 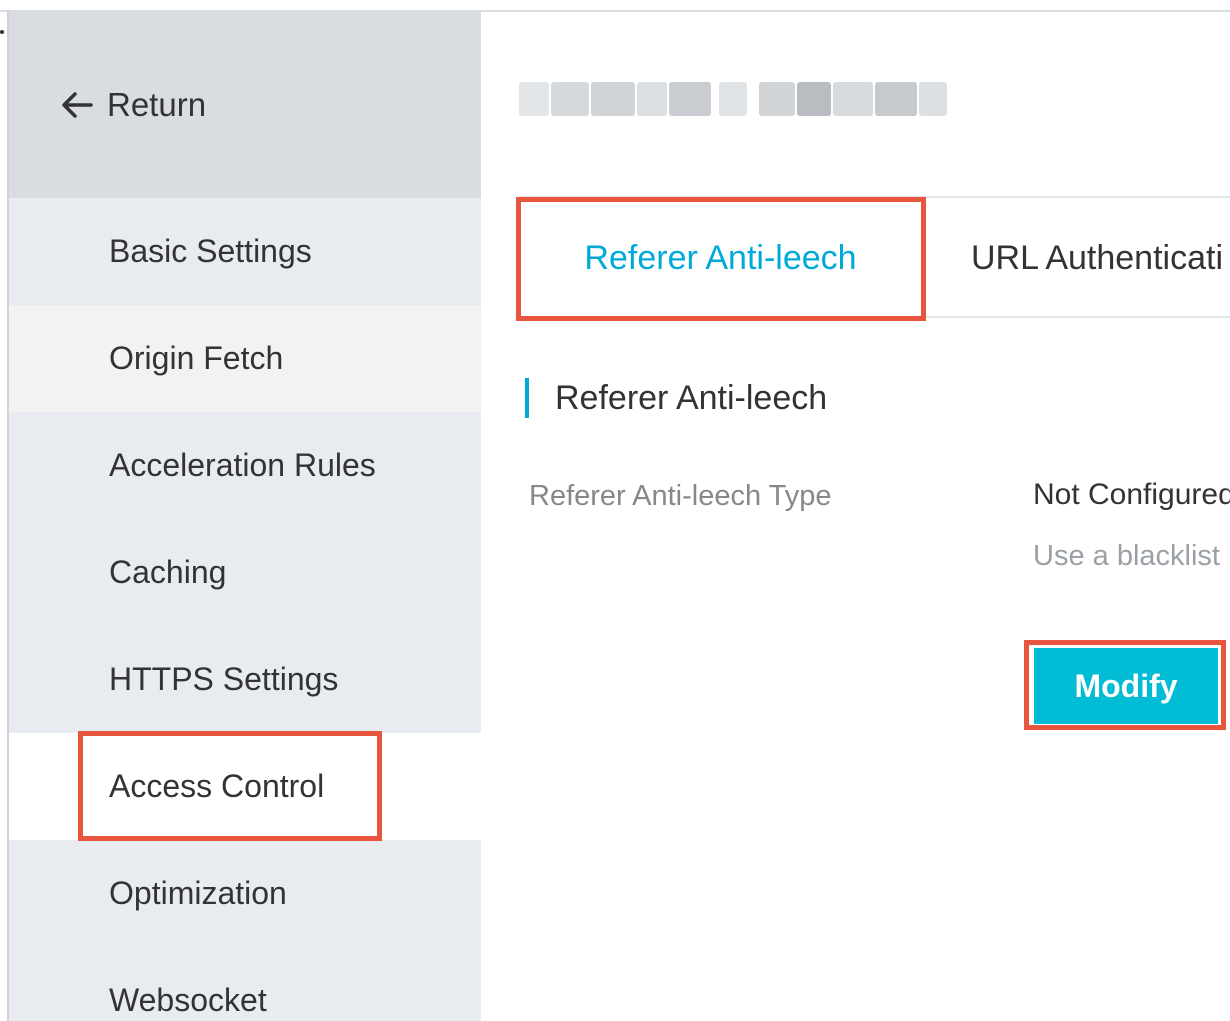 I want to click on sidebar-item-acceleration-rules: Acceleration Rules, so click(x=245, y=465).